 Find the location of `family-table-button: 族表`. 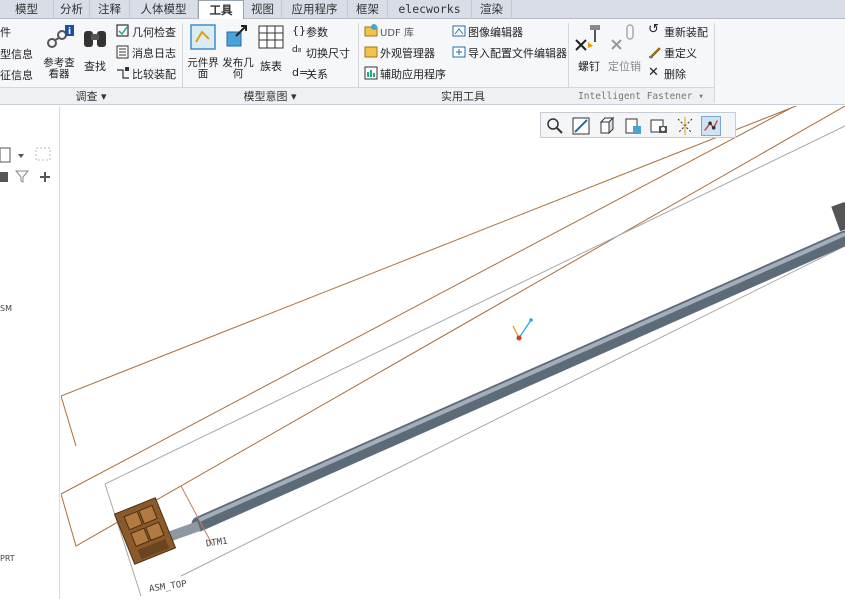

family-table-button: 族表 is located at coordinates (271, 66).